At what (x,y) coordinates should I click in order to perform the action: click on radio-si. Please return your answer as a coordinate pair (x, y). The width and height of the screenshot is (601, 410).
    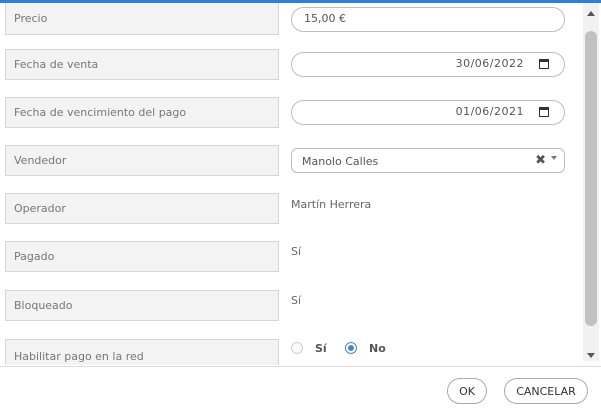
    Looking at the image, I should click on (297, 348).